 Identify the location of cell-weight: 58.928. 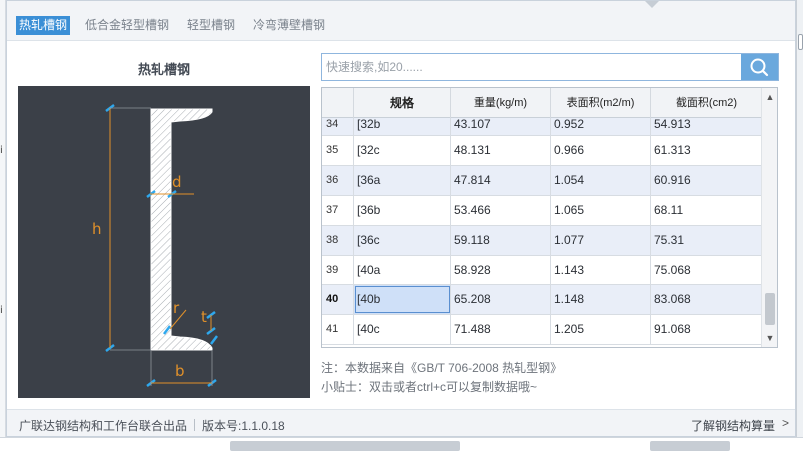
(501, 270).